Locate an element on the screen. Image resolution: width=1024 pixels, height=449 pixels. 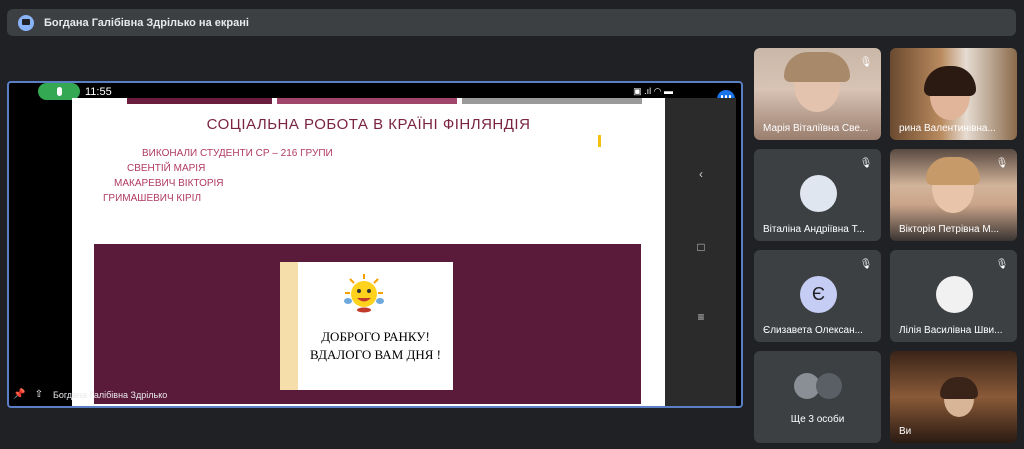
slide-author: МАКАРЕВИЧ ВІКТОРІЯ is located at coordinates (169, 183).